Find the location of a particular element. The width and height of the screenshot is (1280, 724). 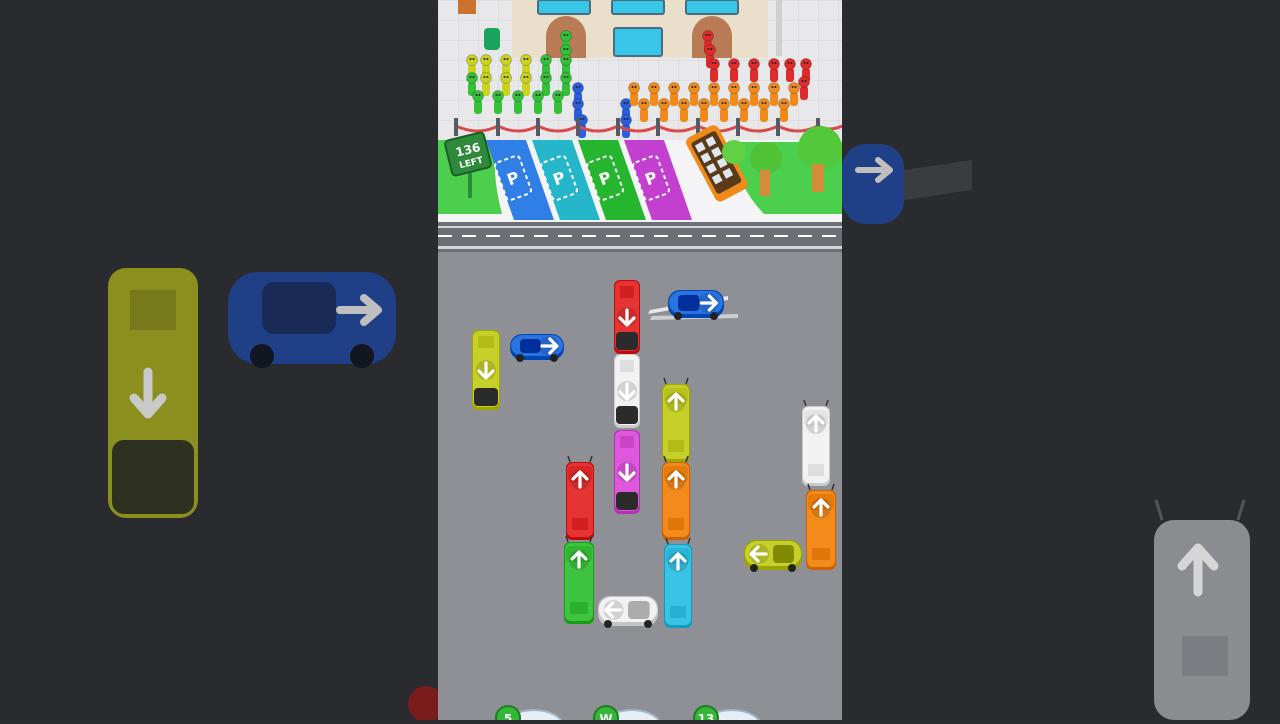

planter-pot is located at coordinates (467, 7).